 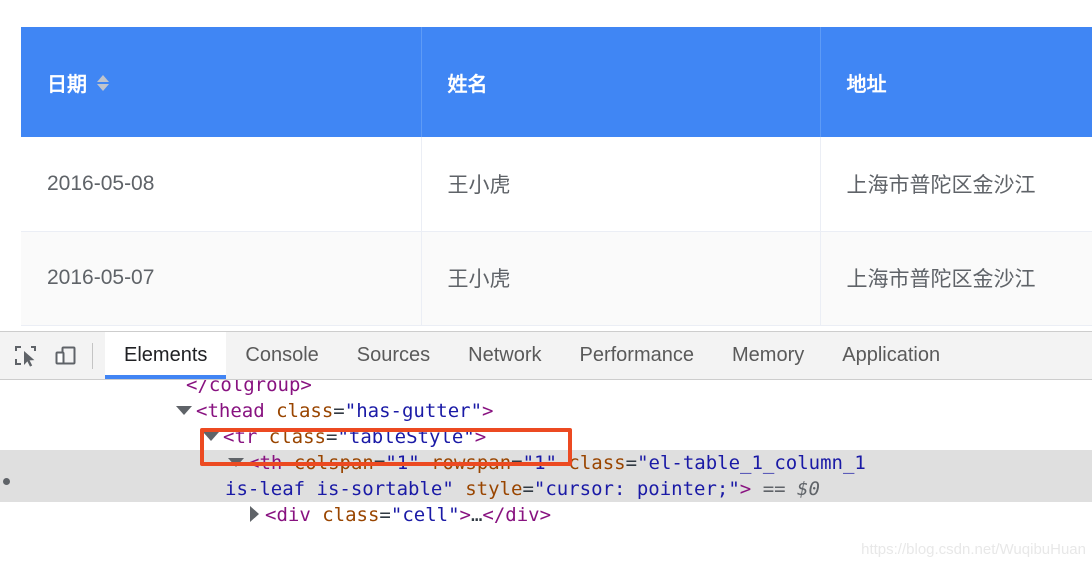 What do you see at coordinates (413, 411) in the screenshot?
I see `dom-val-thead-class: "has-gutter"` at bounding box center [413, 411].